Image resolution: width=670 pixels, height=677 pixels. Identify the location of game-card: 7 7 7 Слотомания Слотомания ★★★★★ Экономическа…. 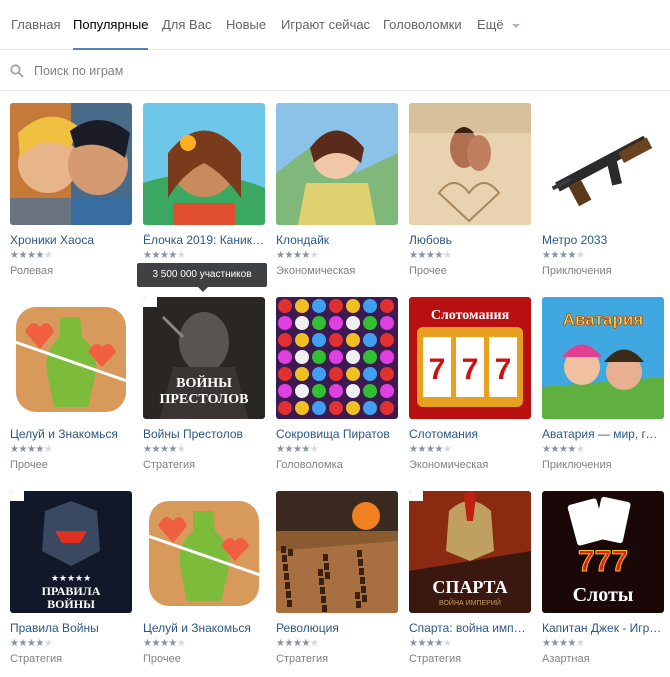
(470, 387).